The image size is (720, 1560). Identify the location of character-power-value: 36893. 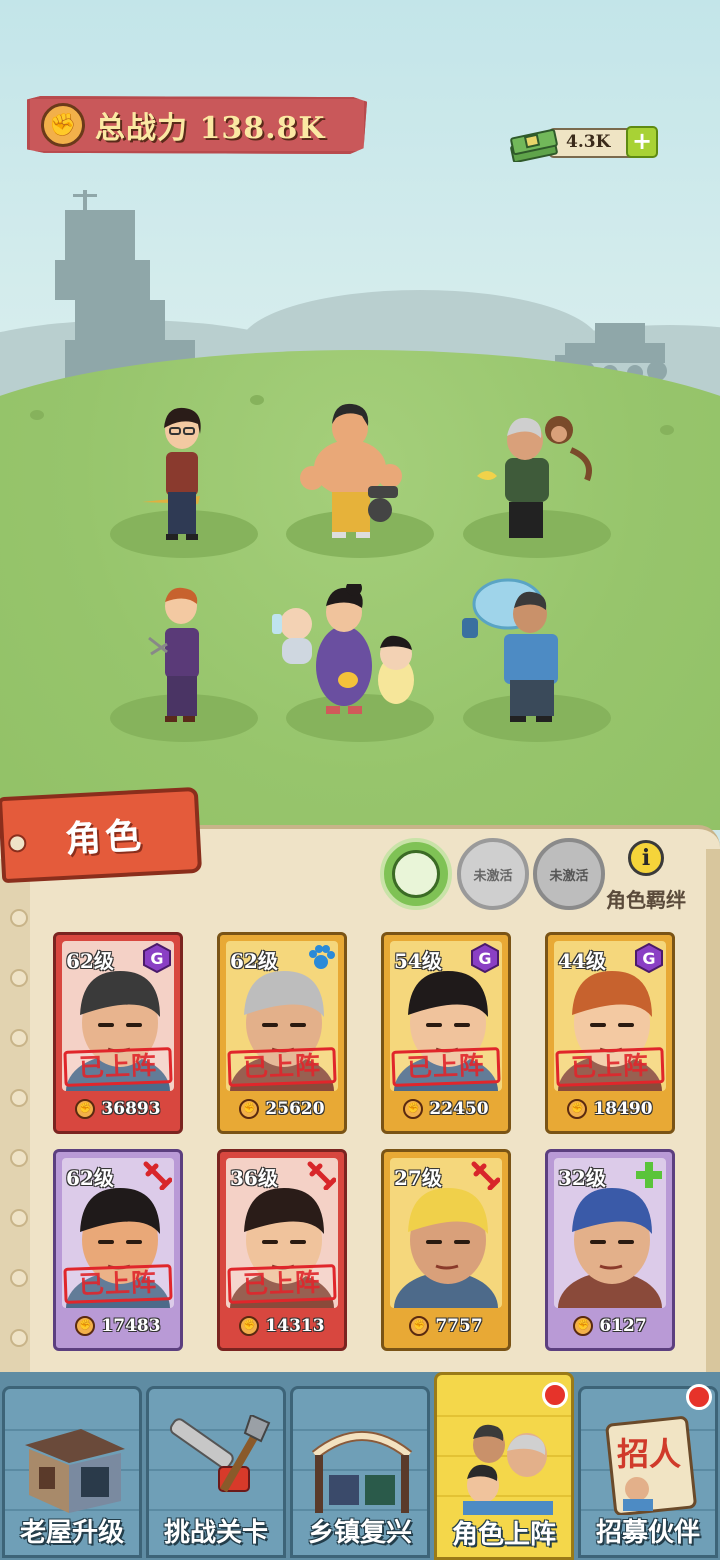
(131, 1109).